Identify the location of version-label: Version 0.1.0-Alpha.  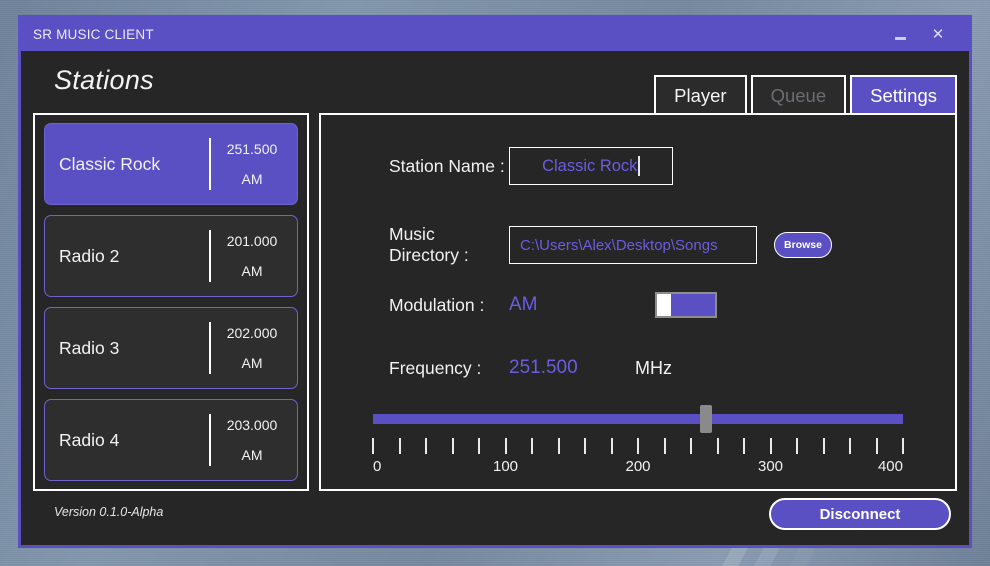
(109, 512).